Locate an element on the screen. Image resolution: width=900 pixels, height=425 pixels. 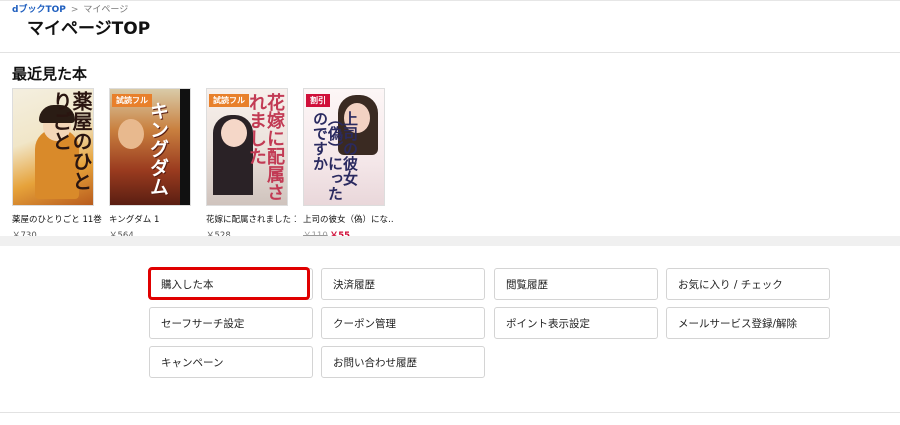
book-cover: 試読フル キングダム is located at coordinates (150, 147).